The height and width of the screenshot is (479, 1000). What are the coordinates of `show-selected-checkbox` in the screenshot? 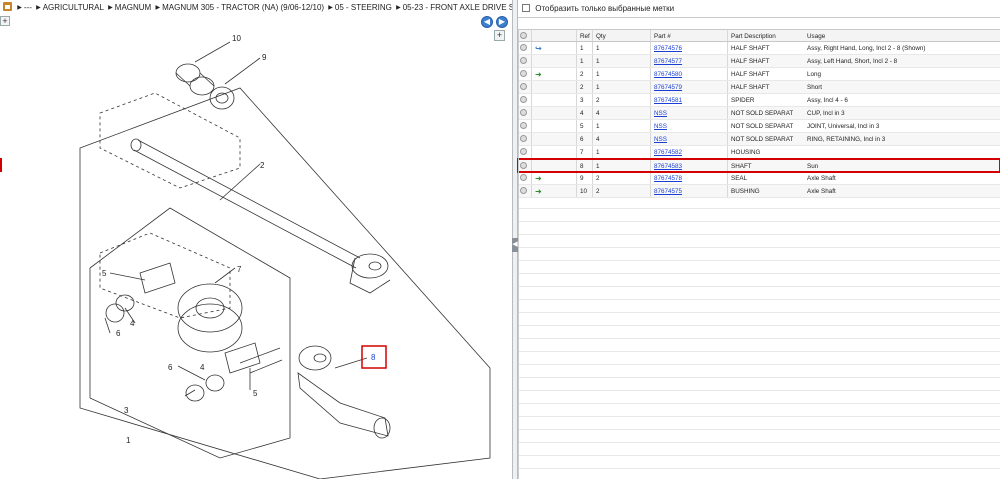 It's located at (526, 8).